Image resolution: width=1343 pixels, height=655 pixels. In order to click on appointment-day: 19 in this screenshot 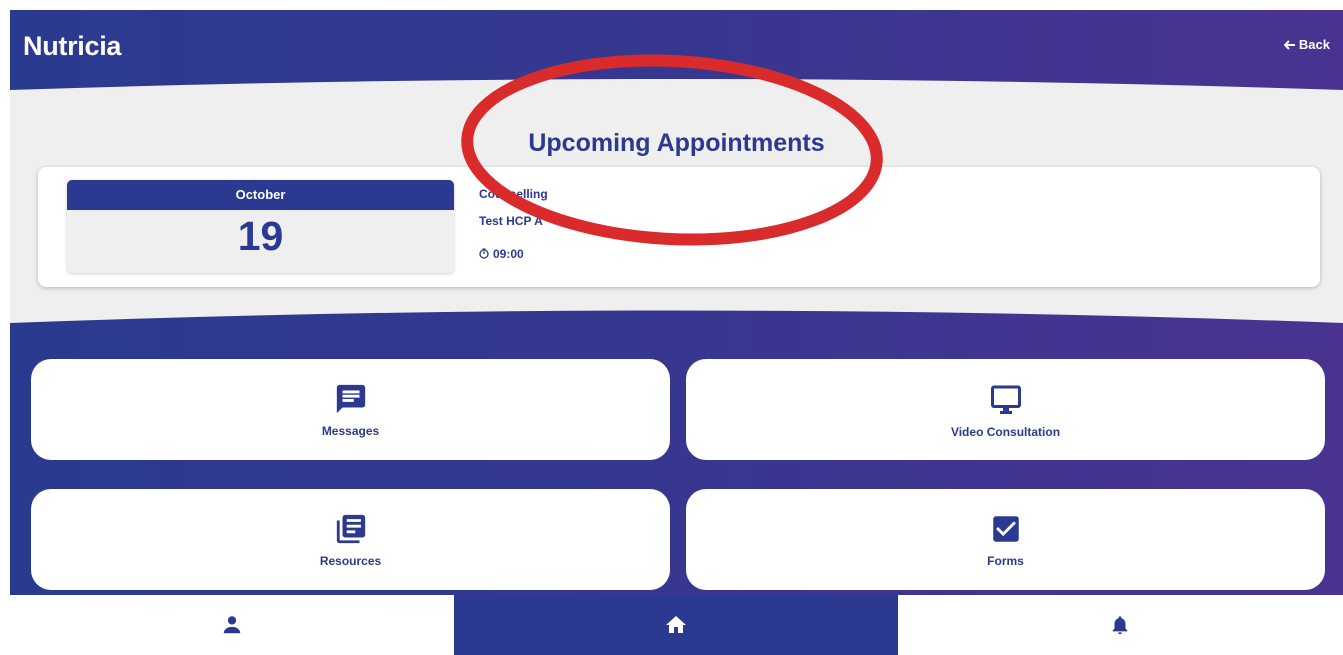, I will do `click(260, 236)`.